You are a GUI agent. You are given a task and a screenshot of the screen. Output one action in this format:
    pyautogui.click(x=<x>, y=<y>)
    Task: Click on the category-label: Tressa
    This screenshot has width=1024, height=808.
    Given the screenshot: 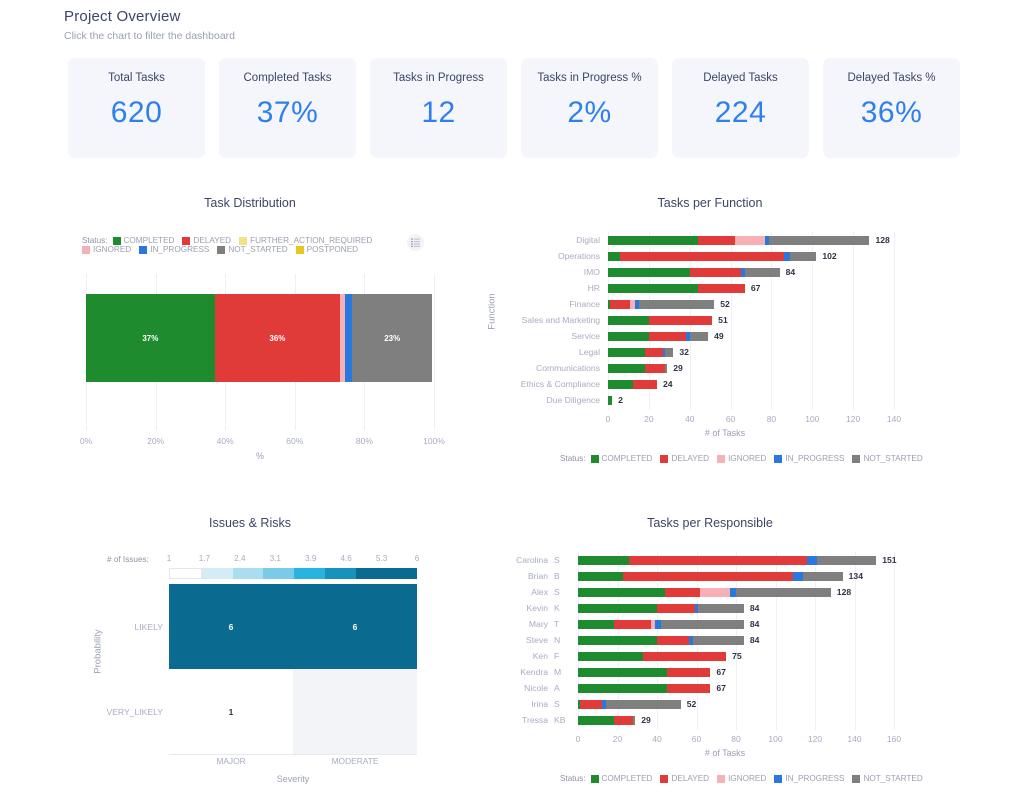 What is the action you would take?
    pyautogui.click(x=524, y=720)
    